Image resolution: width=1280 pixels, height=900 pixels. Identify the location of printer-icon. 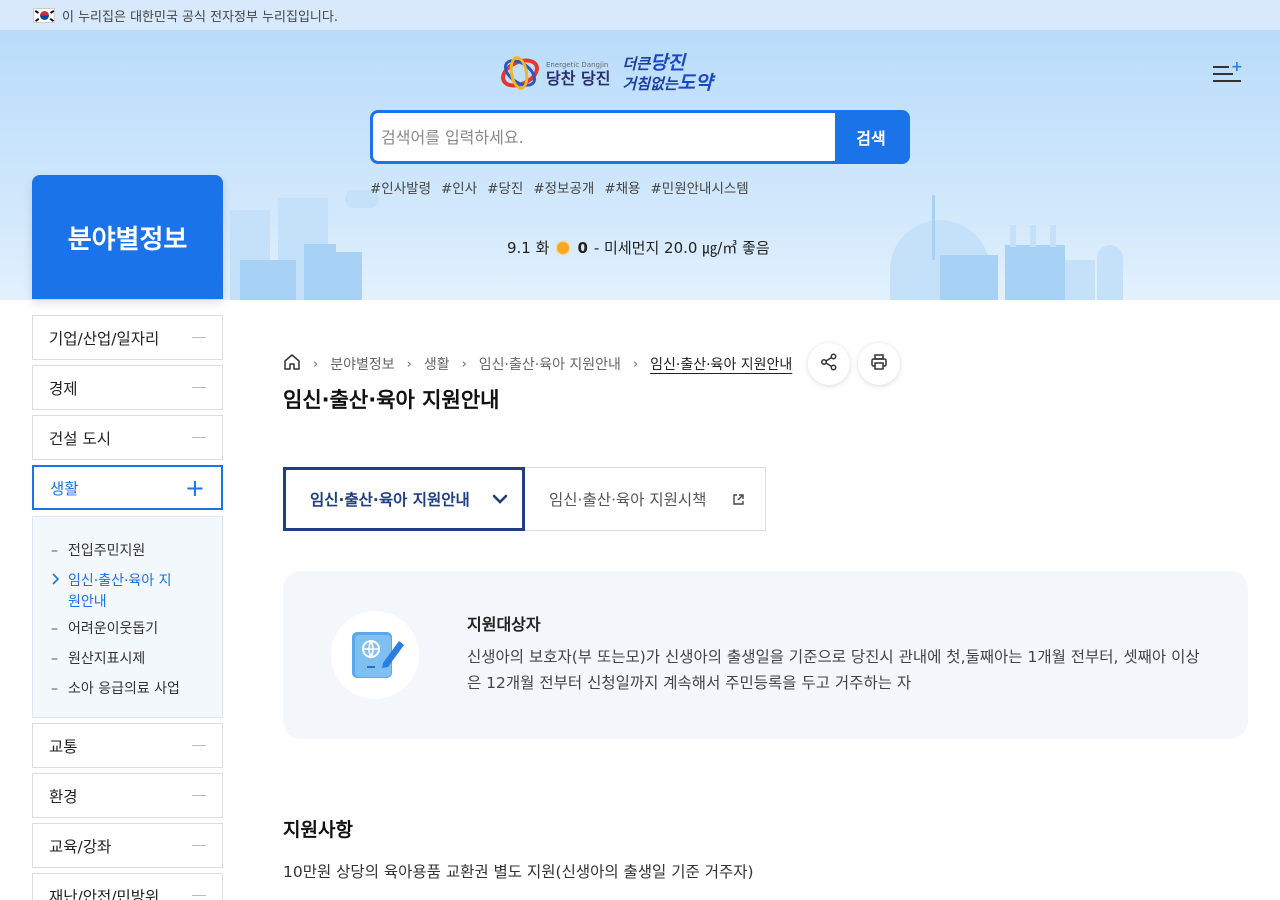
(879, 364).